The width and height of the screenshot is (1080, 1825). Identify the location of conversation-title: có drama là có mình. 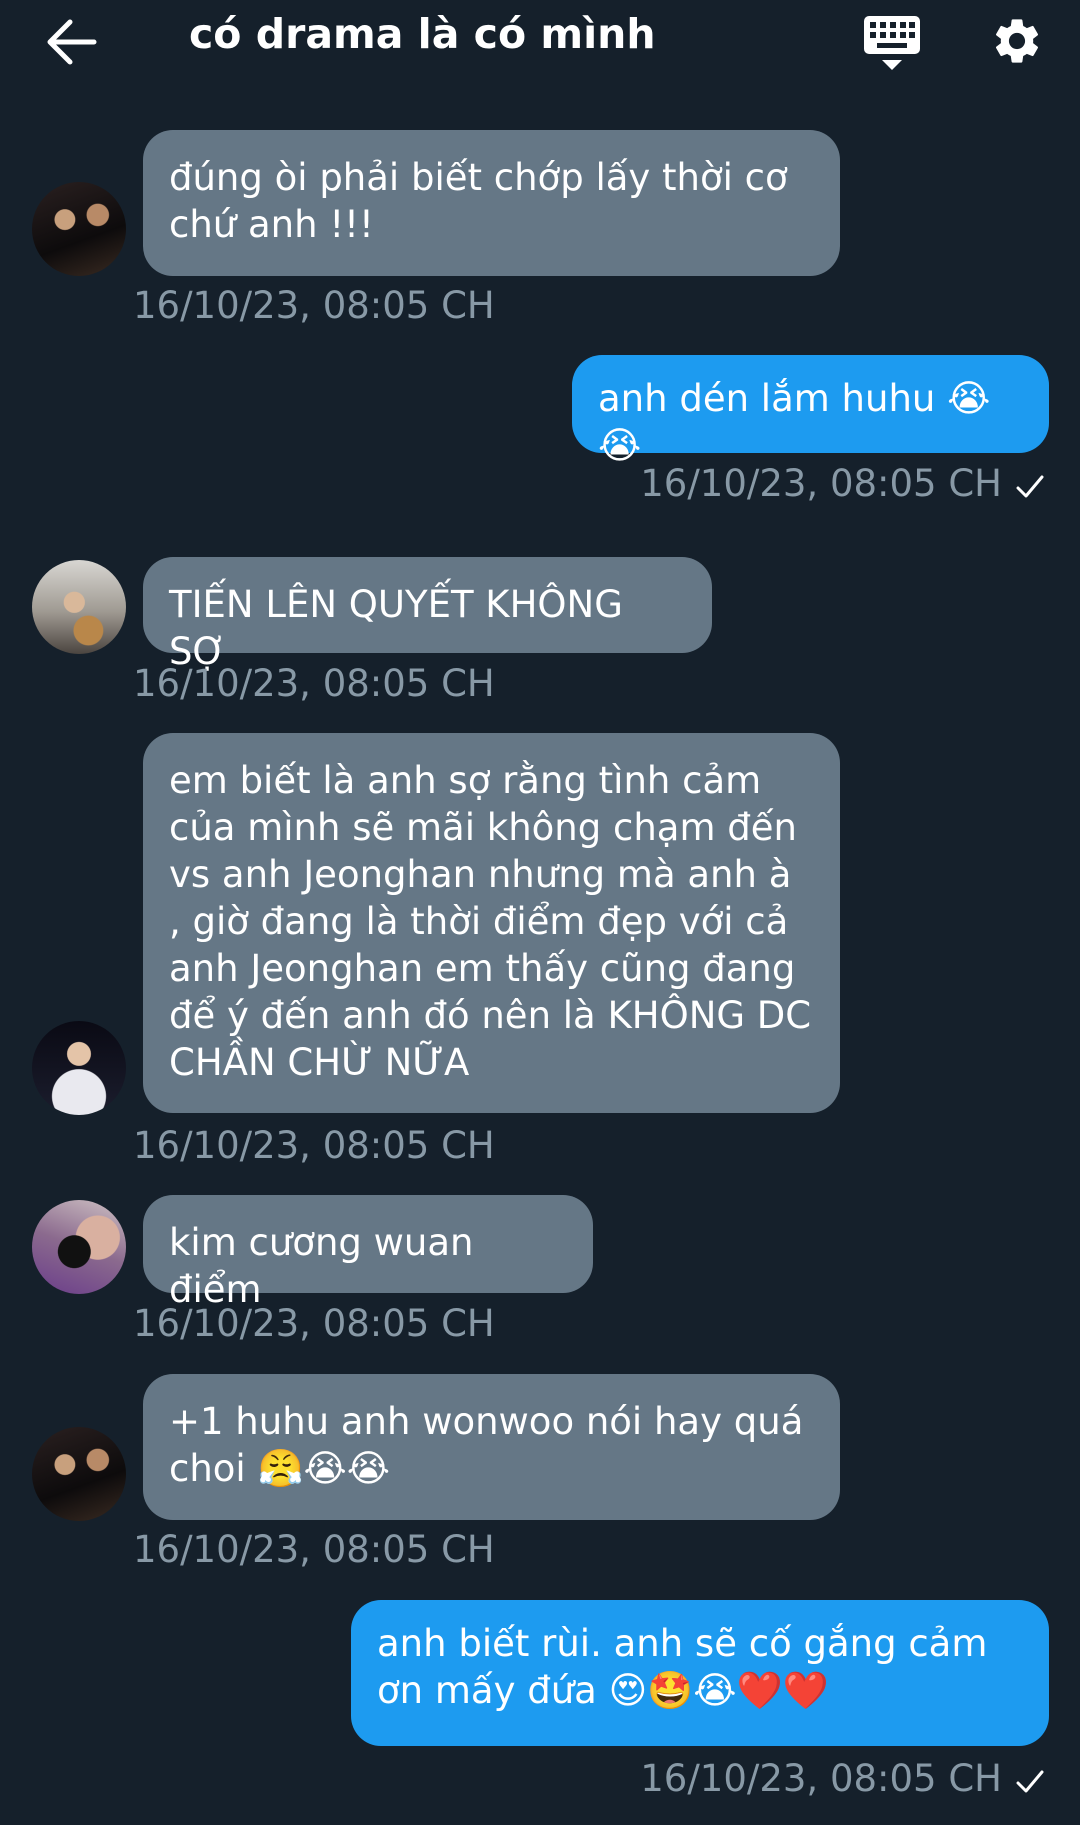
(422, 34).